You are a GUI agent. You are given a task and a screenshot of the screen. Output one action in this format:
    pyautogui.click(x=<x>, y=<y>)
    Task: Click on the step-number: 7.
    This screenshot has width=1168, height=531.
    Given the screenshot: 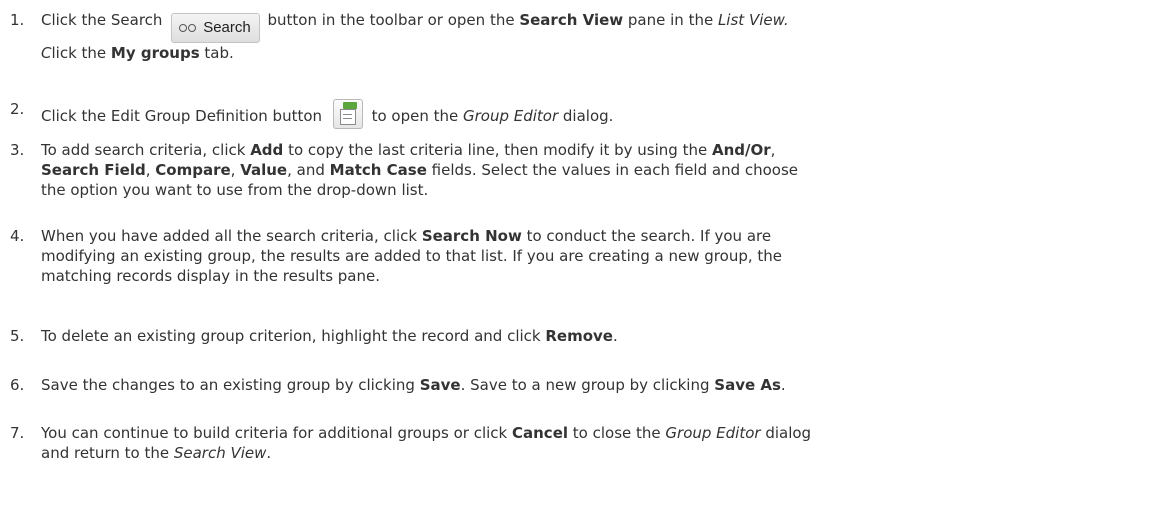 What is the action you would take?
    pyautogui.click(x=17, y=433)
    